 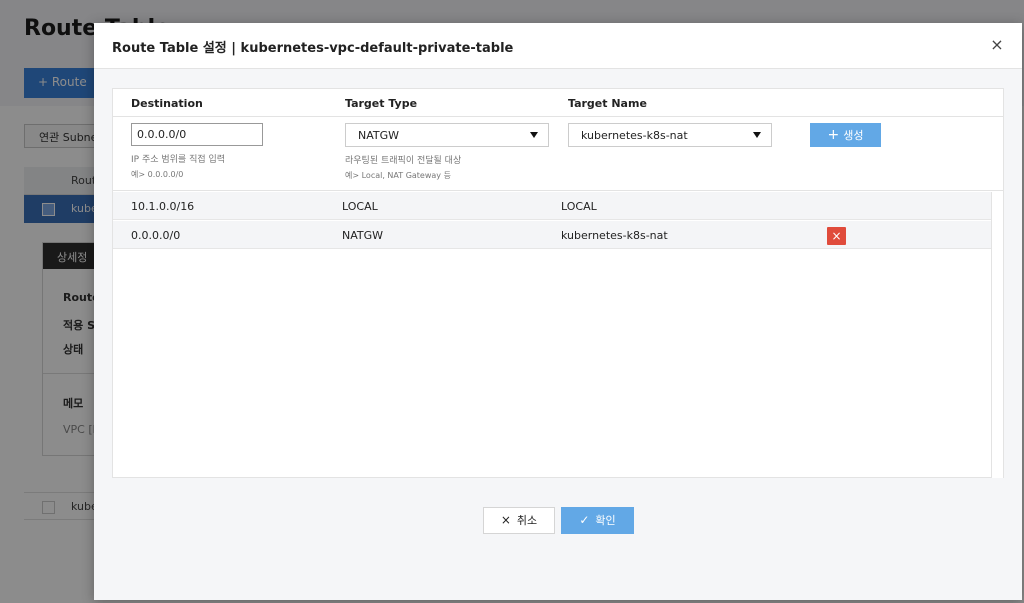 What do you see at coordinates (167, 103) in the screenshot?
I see `column-header-destination: Destination` at bounding box center [167, 103].